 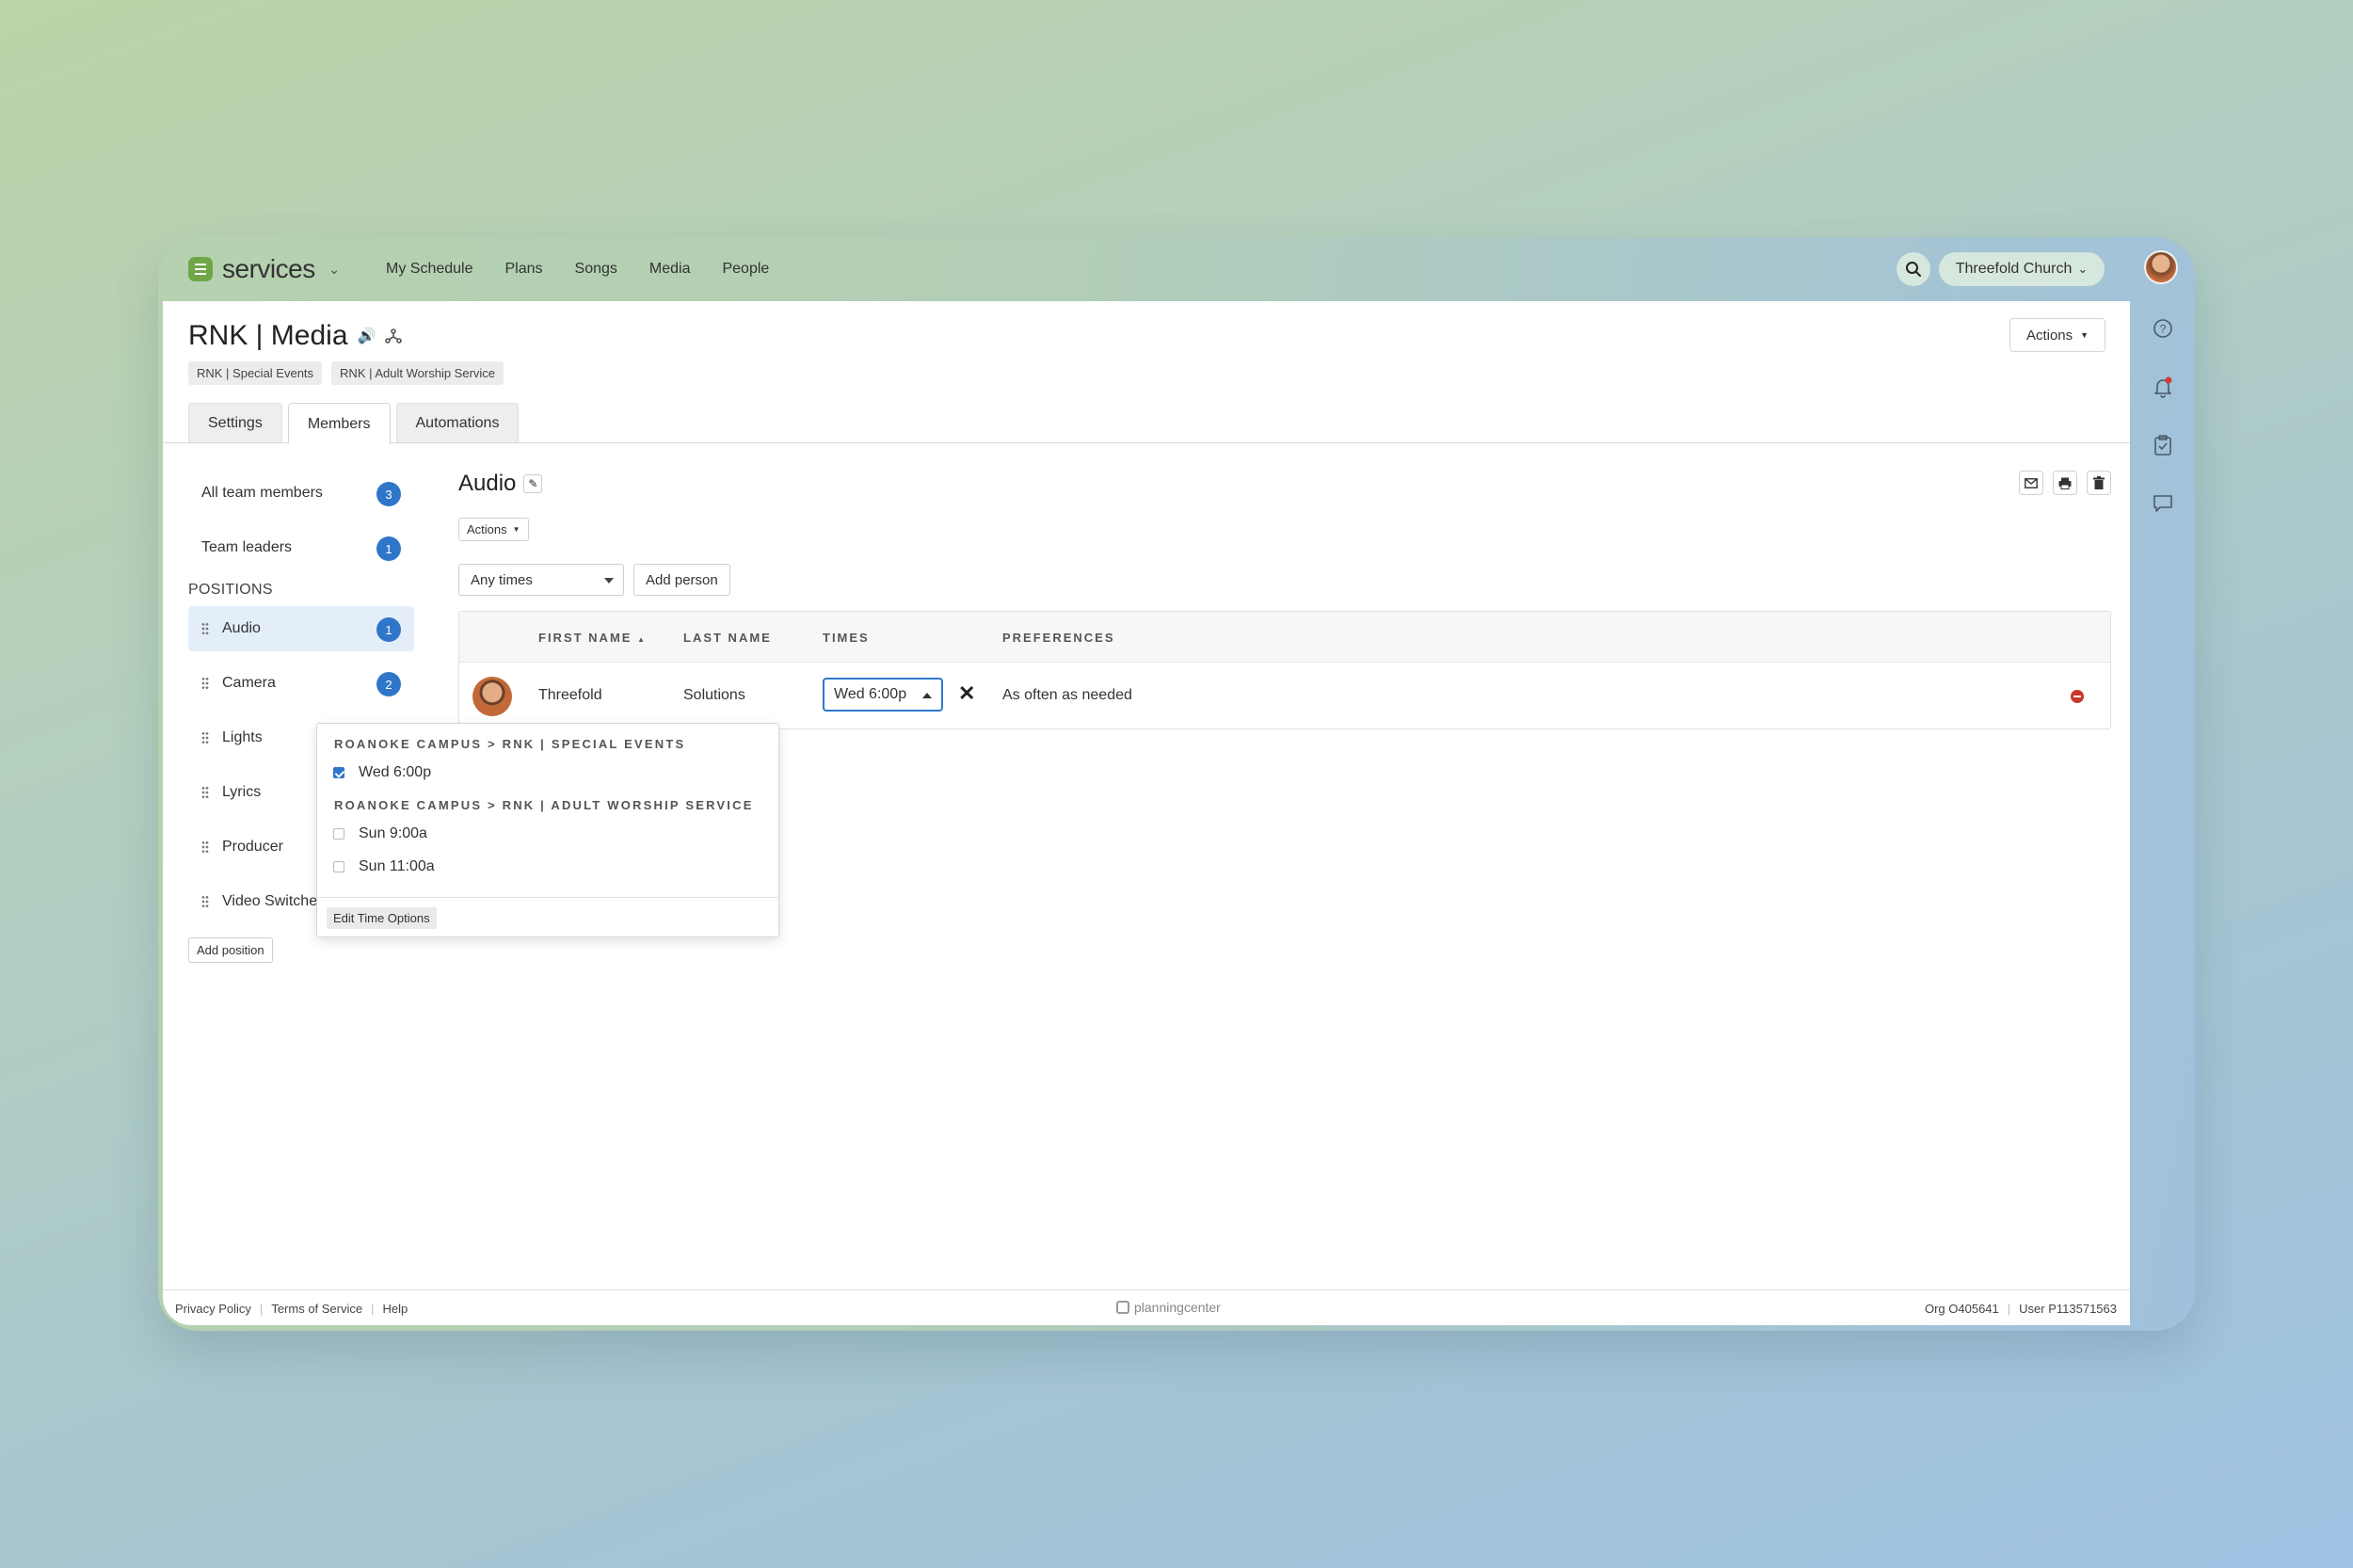 I want to click on add-person-button: Add person, so click(x=681, y=580).